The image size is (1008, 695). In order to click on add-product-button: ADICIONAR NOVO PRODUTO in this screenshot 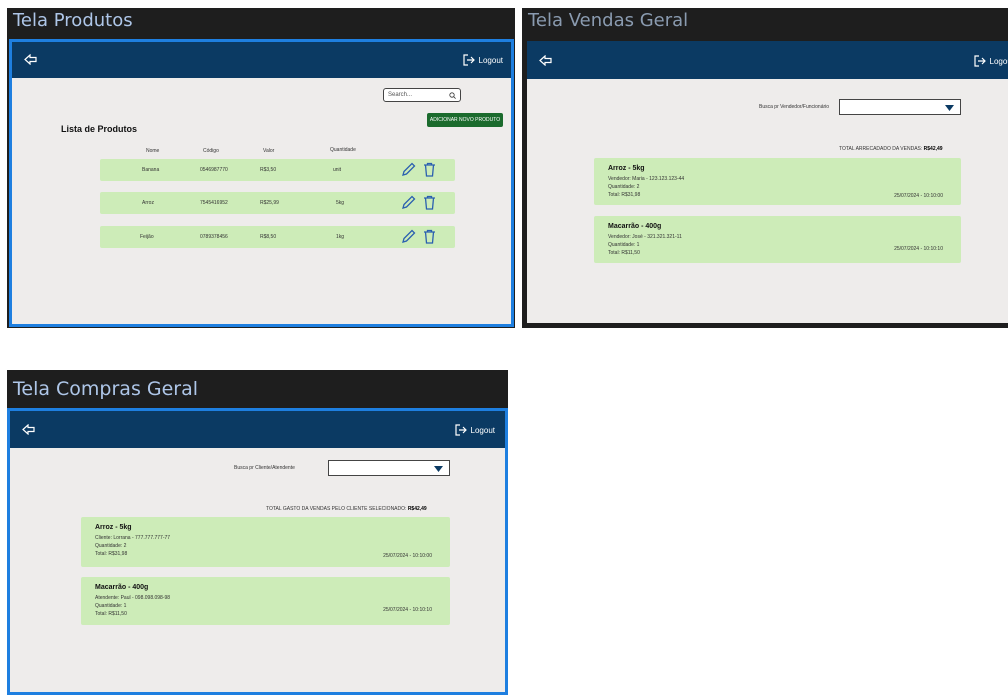, I will do `click(465, 120)`.